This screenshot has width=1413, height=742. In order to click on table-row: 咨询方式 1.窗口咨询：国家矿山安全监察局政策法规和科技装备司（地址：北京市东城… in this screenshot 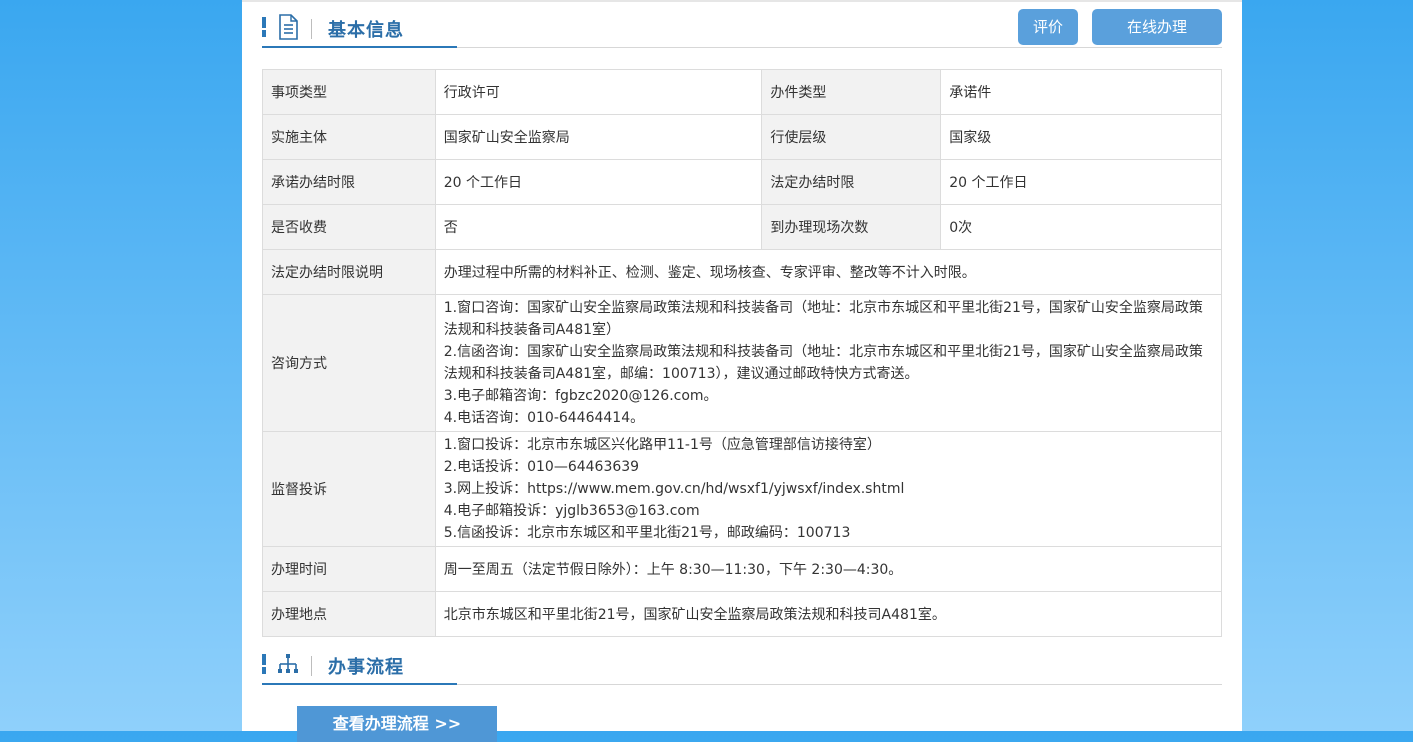, I will do `click(742, 363)`.